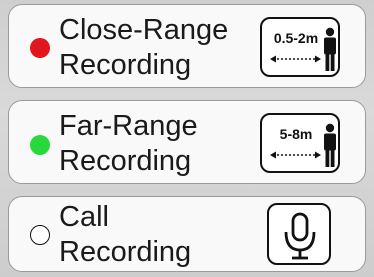  I want to click on microphone-icon, so click(299, 234).